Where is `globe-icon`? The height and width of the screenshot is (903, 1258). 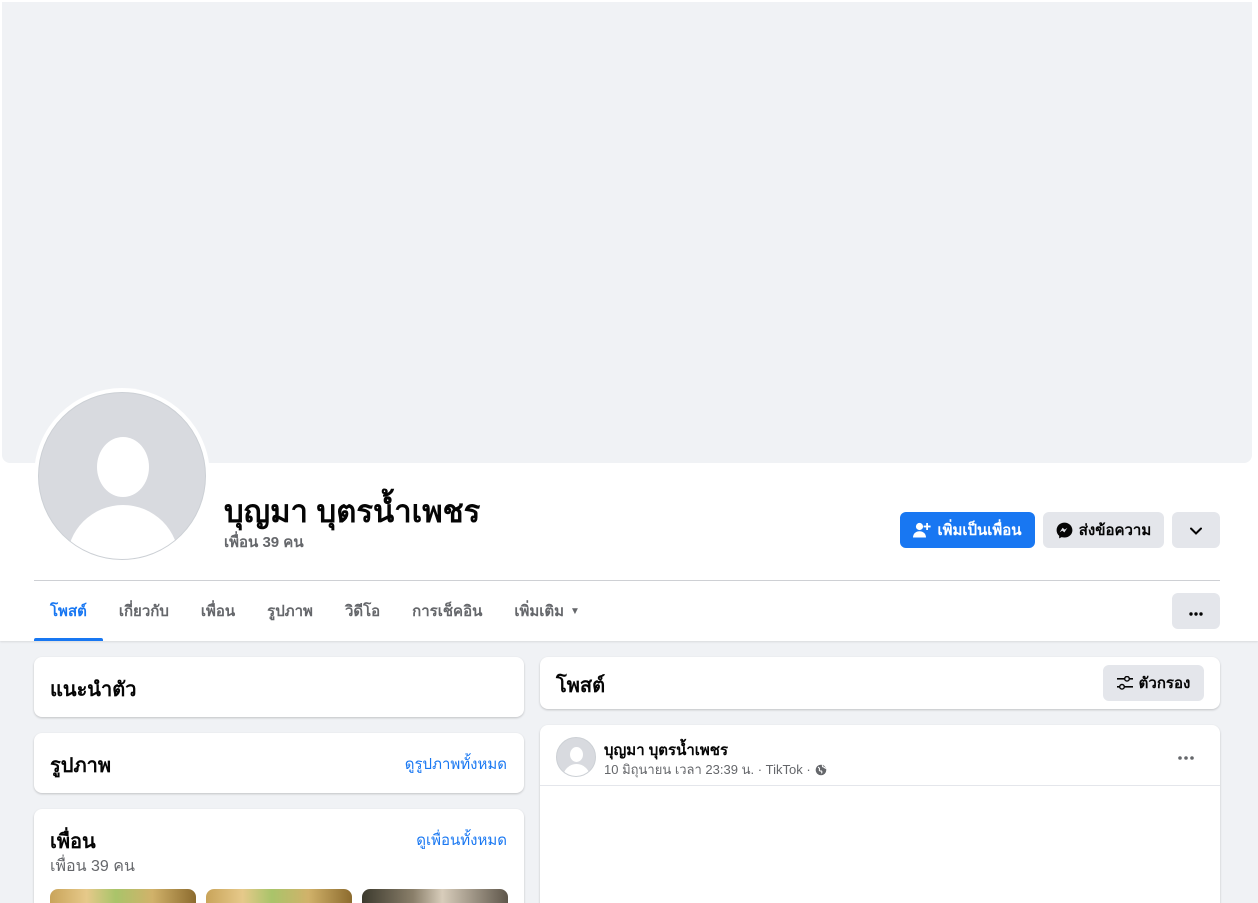
globe-icon is located at coordinates (821, 770).